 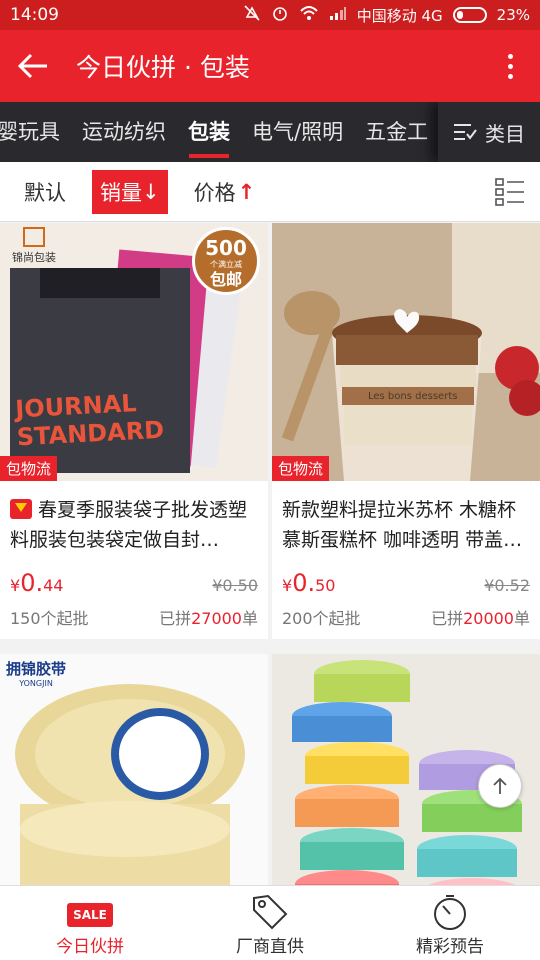 What do you see at coordinates (465, 132) in the screenshot?
I see `category-list-icon` at bounding box center [465, 132].